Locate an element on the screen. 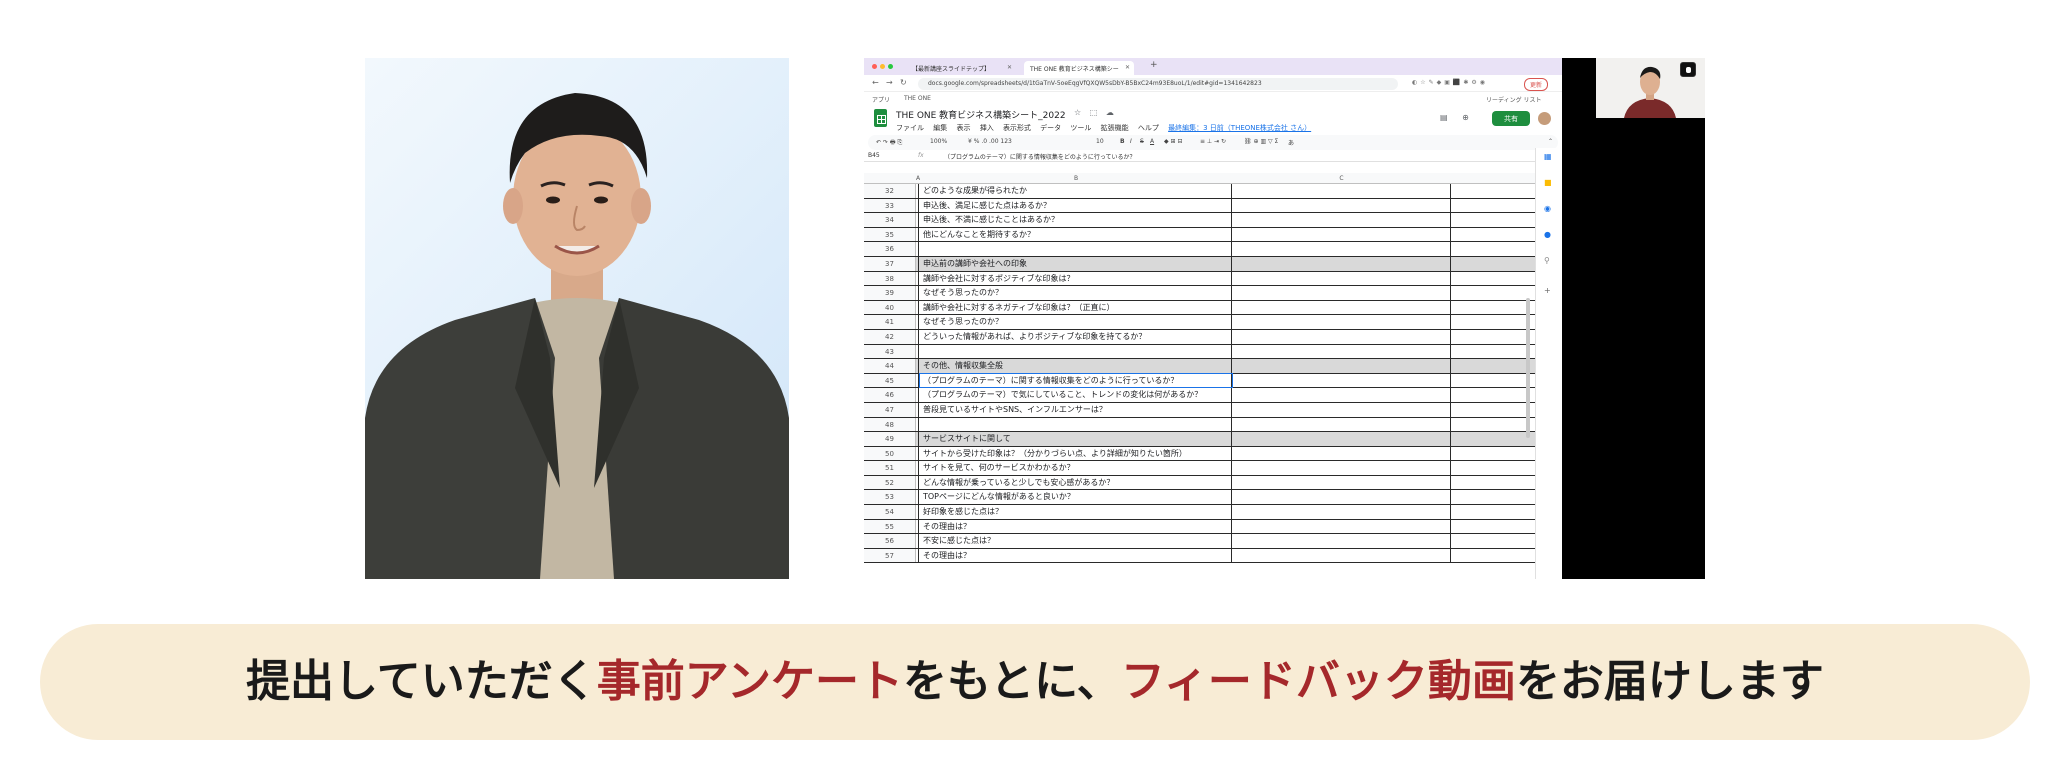 This screenshot has width=2058, height=762. cell-b: 申込前の講師や会社への印象 is located at coordinates (1076, 263).